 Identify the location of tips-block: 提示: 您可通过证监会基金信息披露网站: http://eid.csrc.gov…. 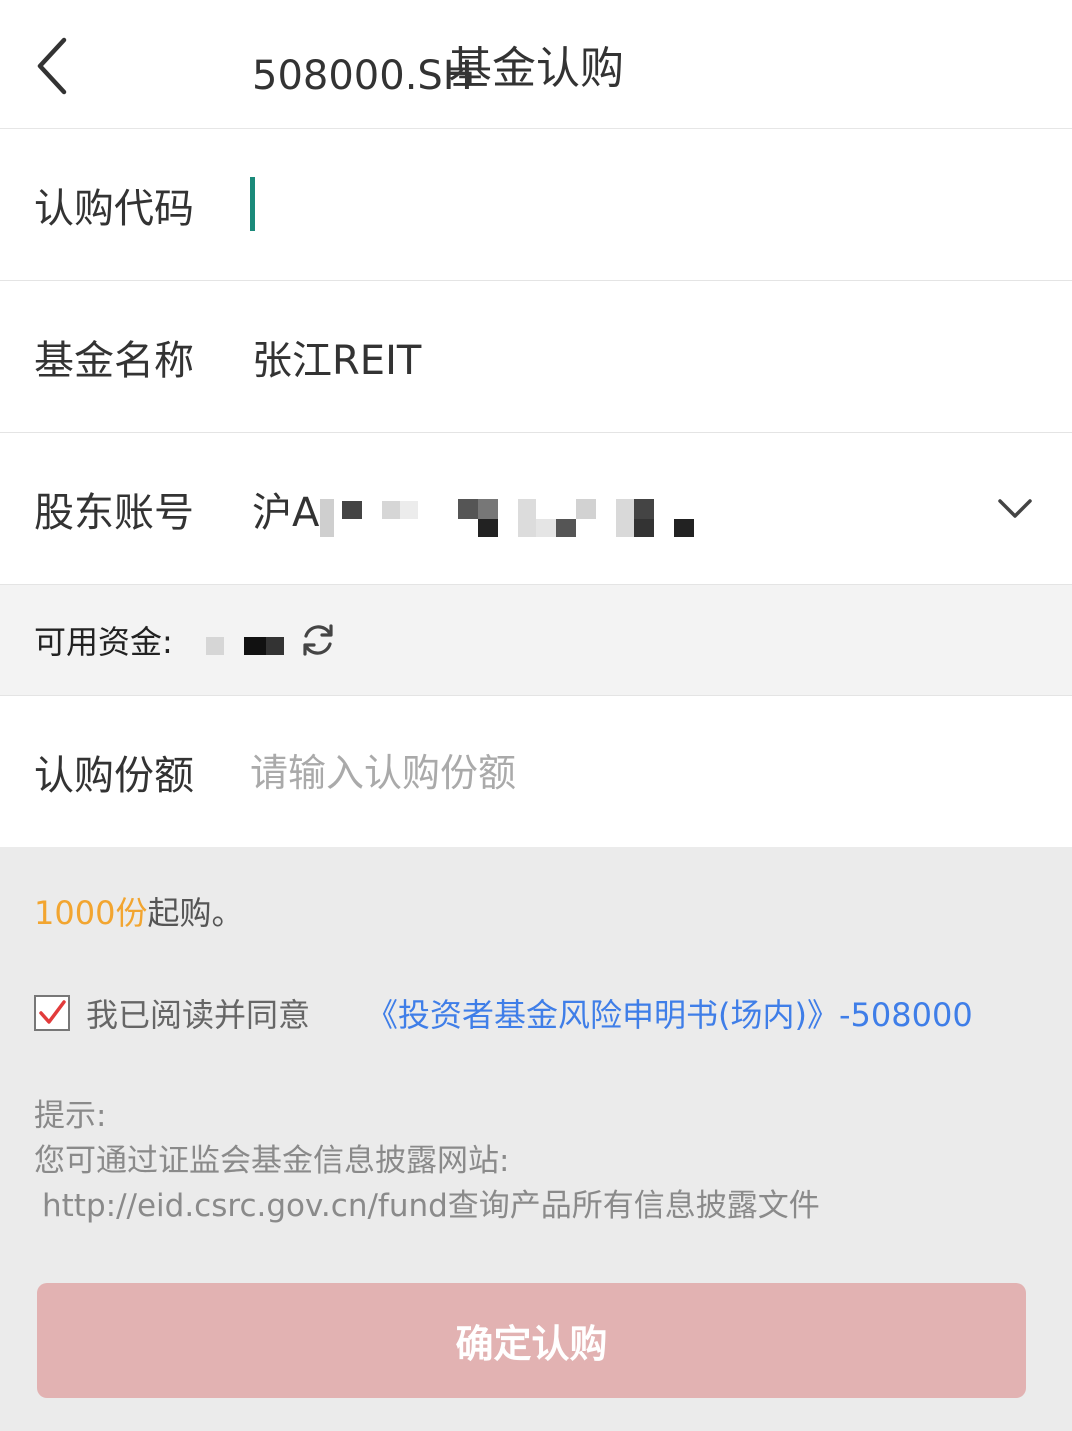
(427, 1161).